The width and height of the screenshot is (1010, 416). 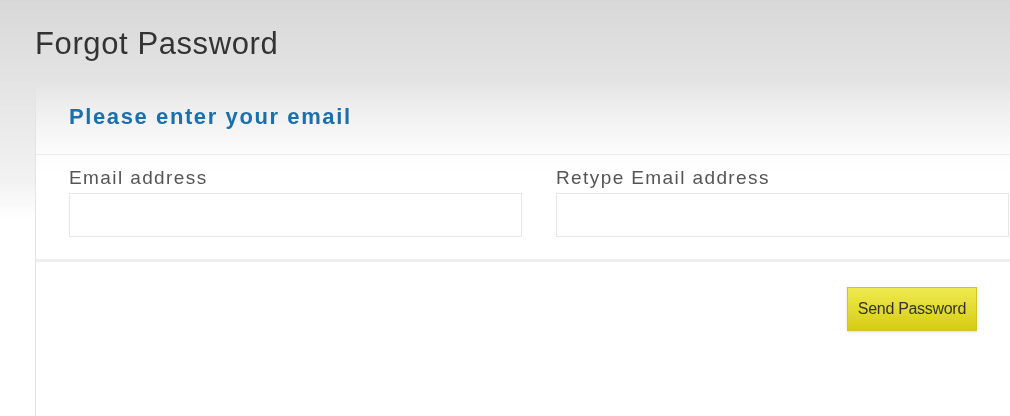 What do you see at coordinates (911, 309) in the screenshot?
I see `send-password-button: Send Password` at bounding box center [911, 309].